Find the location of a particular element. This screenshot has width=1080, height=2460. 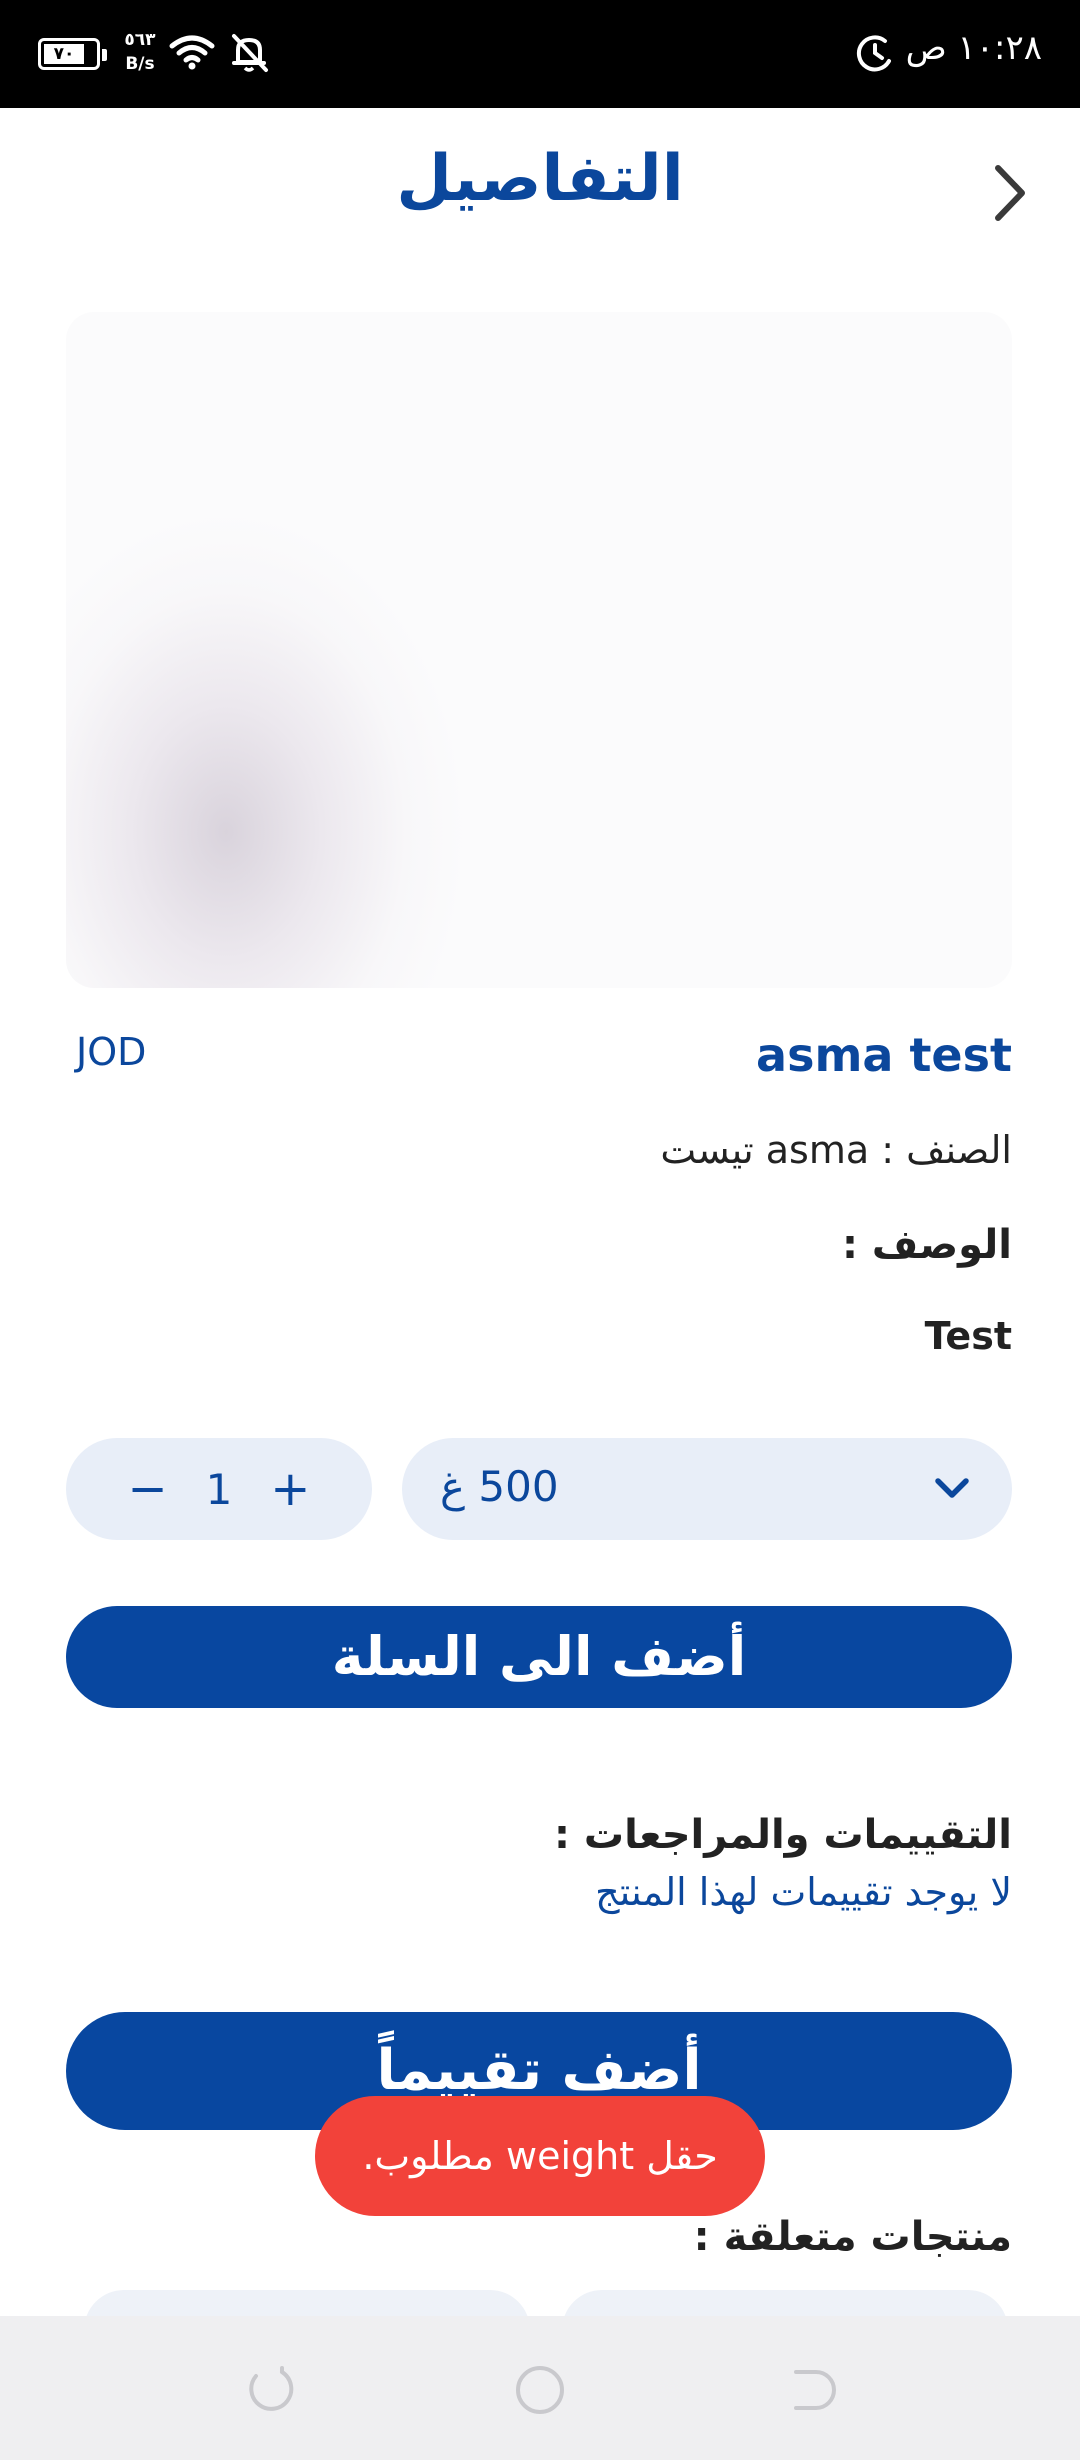

product-currency: JOD is located at coordinates (111, 1052).